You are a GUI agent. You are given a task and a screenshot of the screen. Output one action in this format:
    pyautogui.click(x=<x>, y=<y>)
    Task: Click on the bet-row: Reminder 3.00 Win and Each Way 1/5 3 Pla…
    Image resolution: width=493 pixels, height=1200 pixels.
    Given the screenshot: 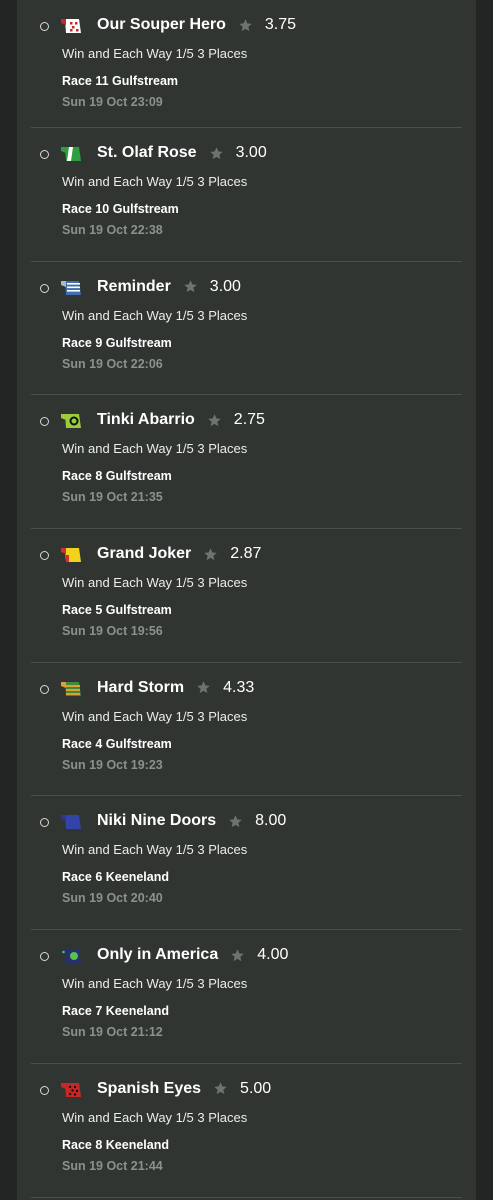 What is the action you would take?
    pyautogui.click(x=246, y=329)
    